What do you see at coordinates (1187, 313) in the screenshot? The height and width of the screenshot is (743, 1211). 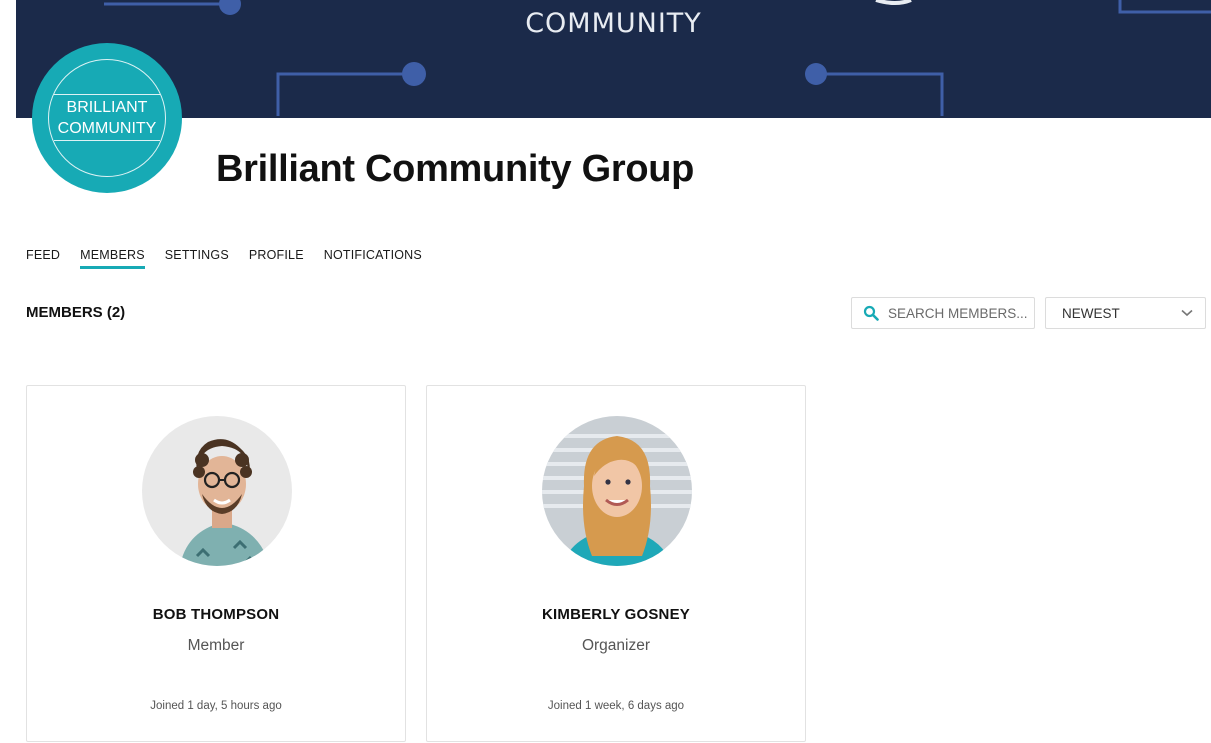 I see `chevron-down-icon` at bounding box center [1187, 313].